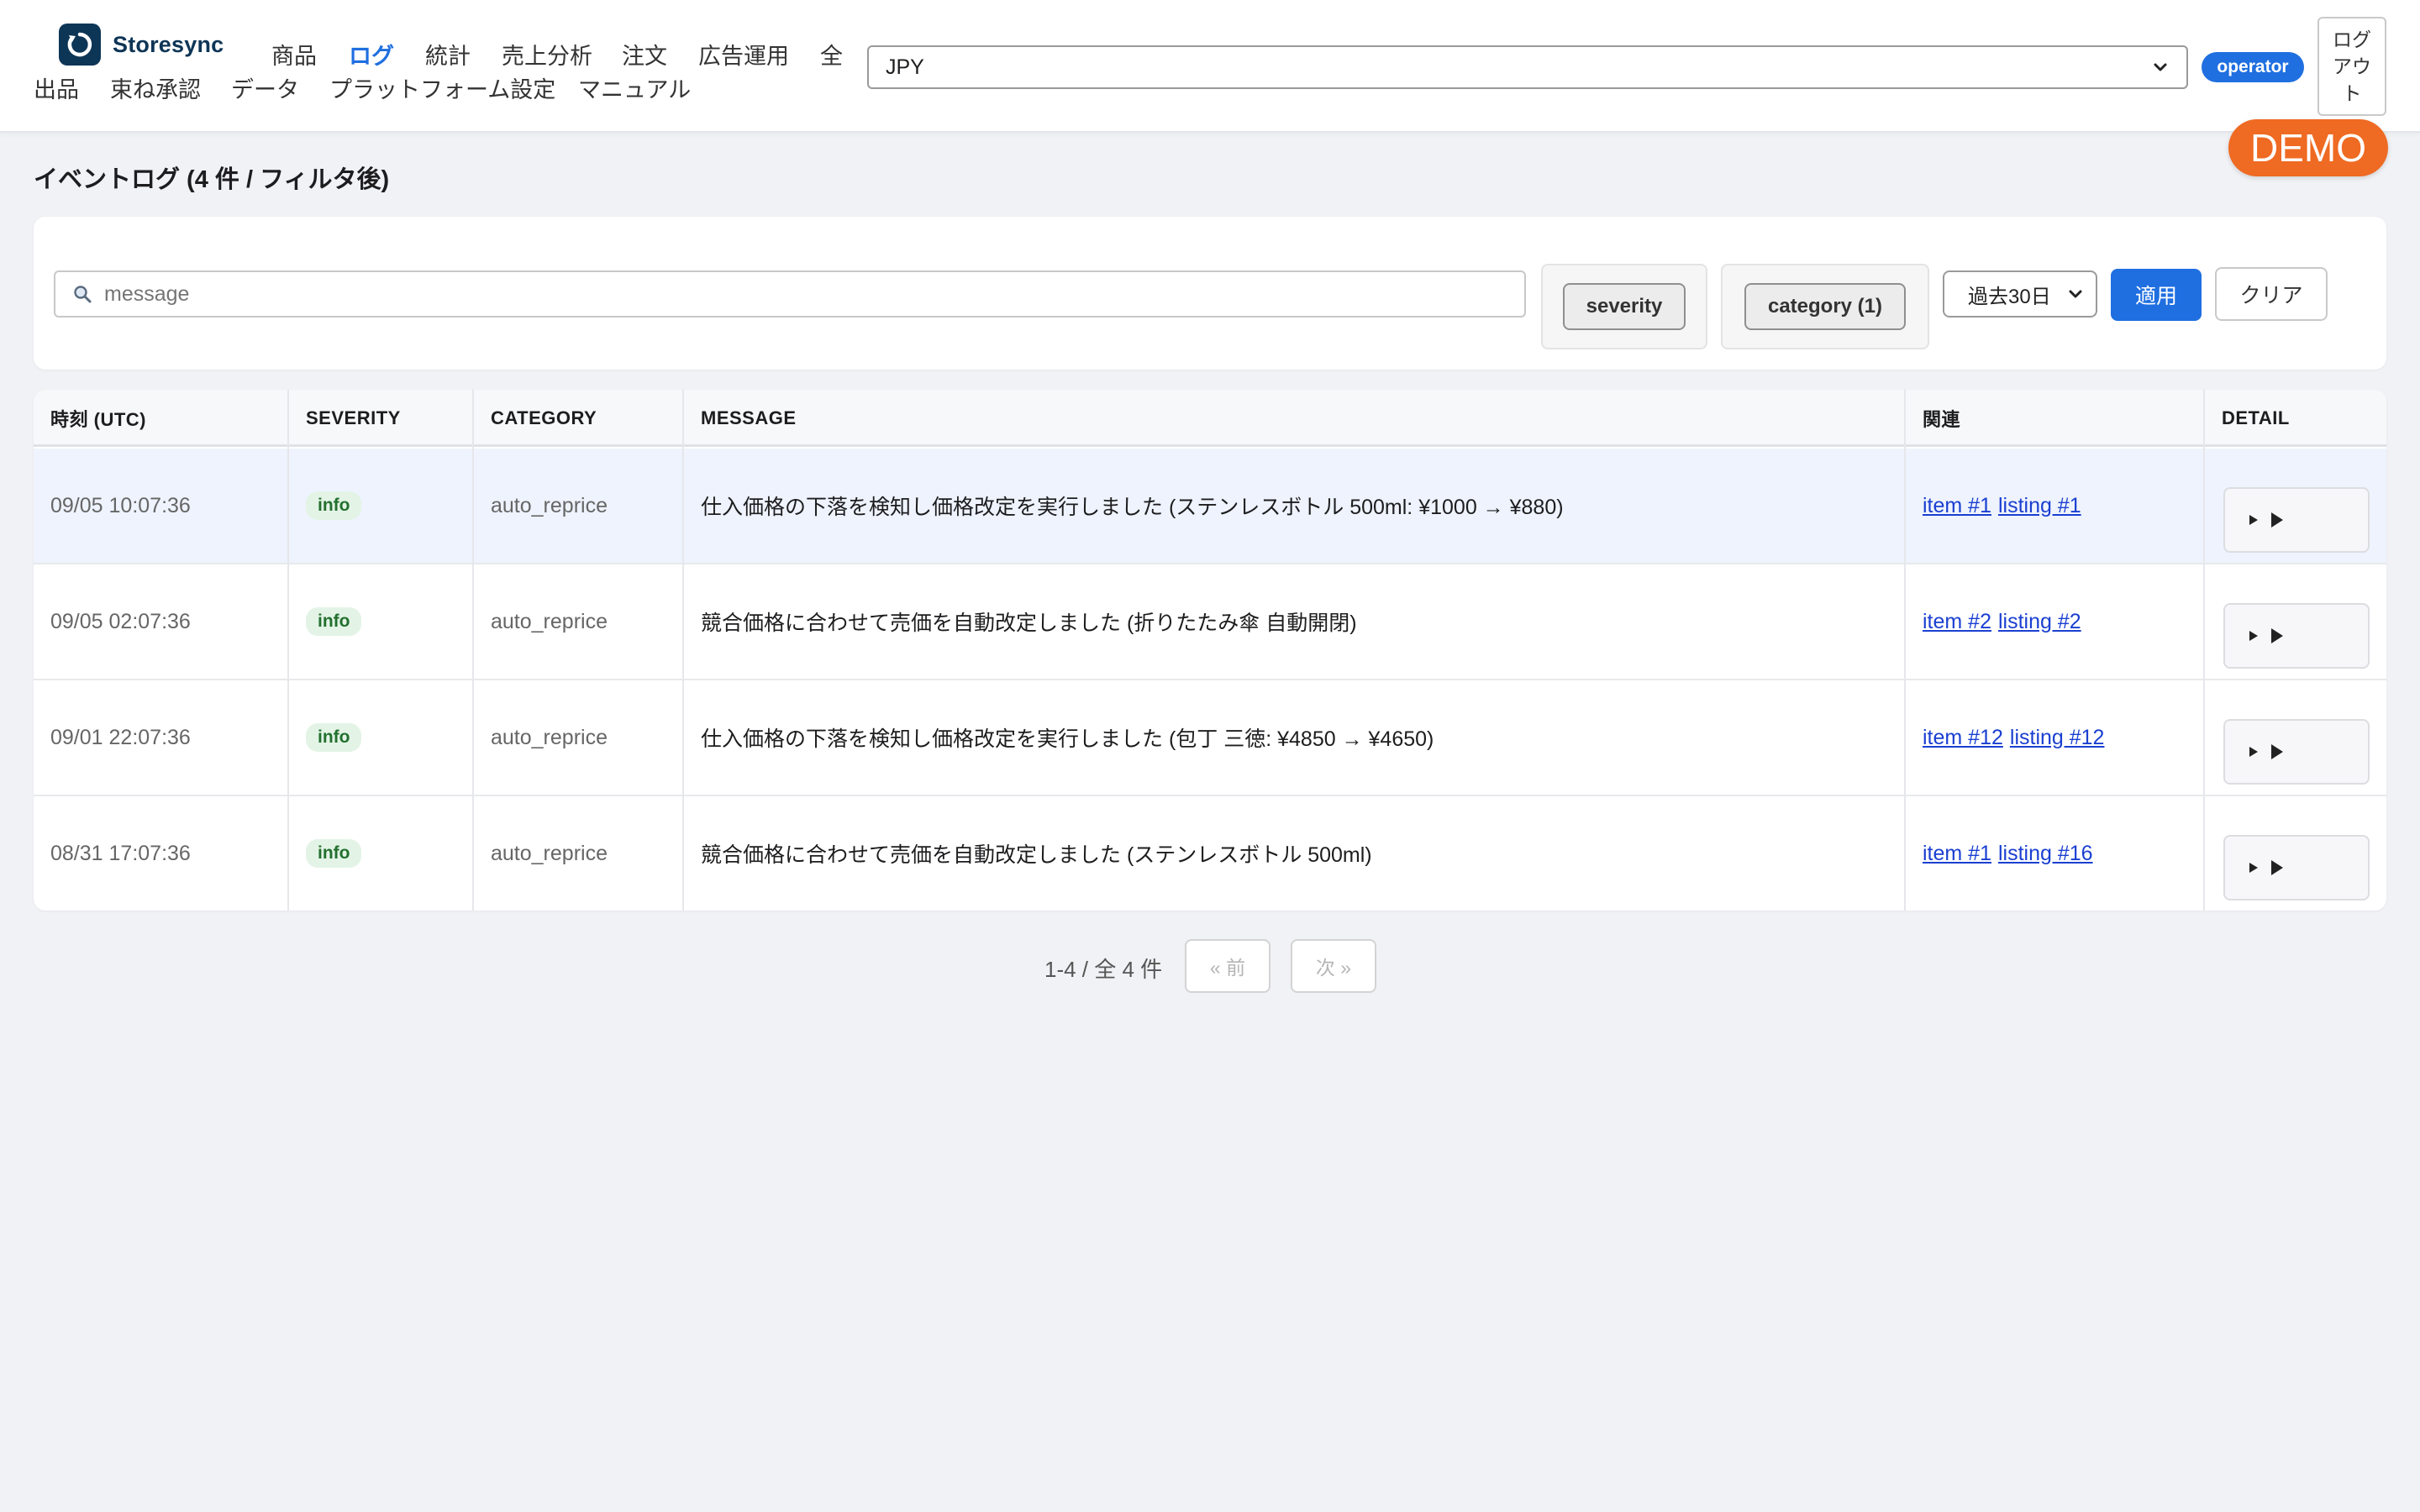  Describe the element at coordinates (2256, 417) in the screenshot. I see `header-detail: DETAIL` at that location.